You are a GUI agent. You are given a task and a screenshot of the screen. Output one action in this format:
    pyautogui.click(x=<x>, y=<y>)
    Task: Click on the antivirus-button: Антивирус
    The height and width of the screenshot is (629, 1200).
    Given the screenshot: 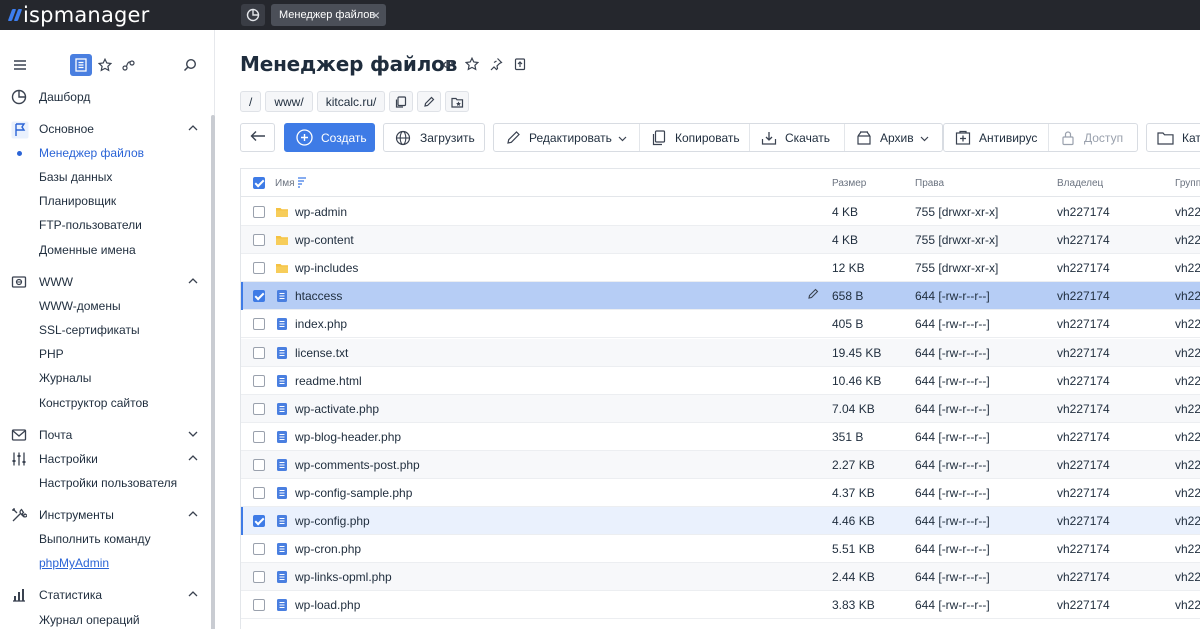 What is the action you would take?
    pyautogui.click(x=996, y=137)
    